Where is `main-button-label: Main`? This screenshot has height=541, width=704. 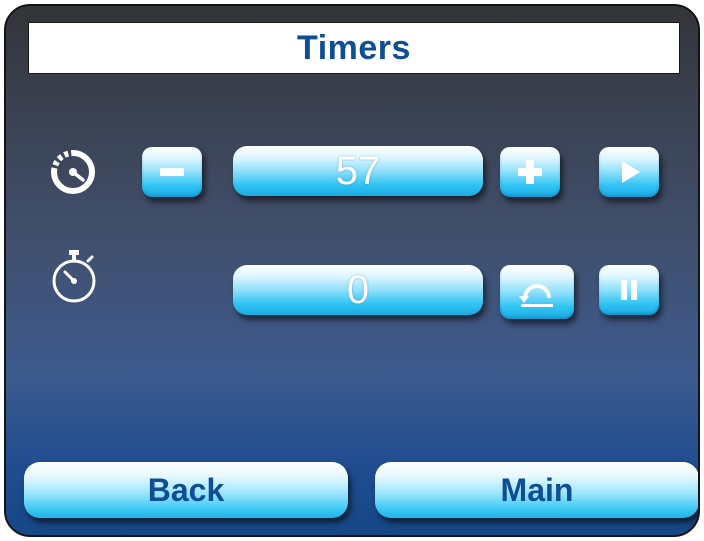 main-button-label: Main is located at coordinates (537, 489).